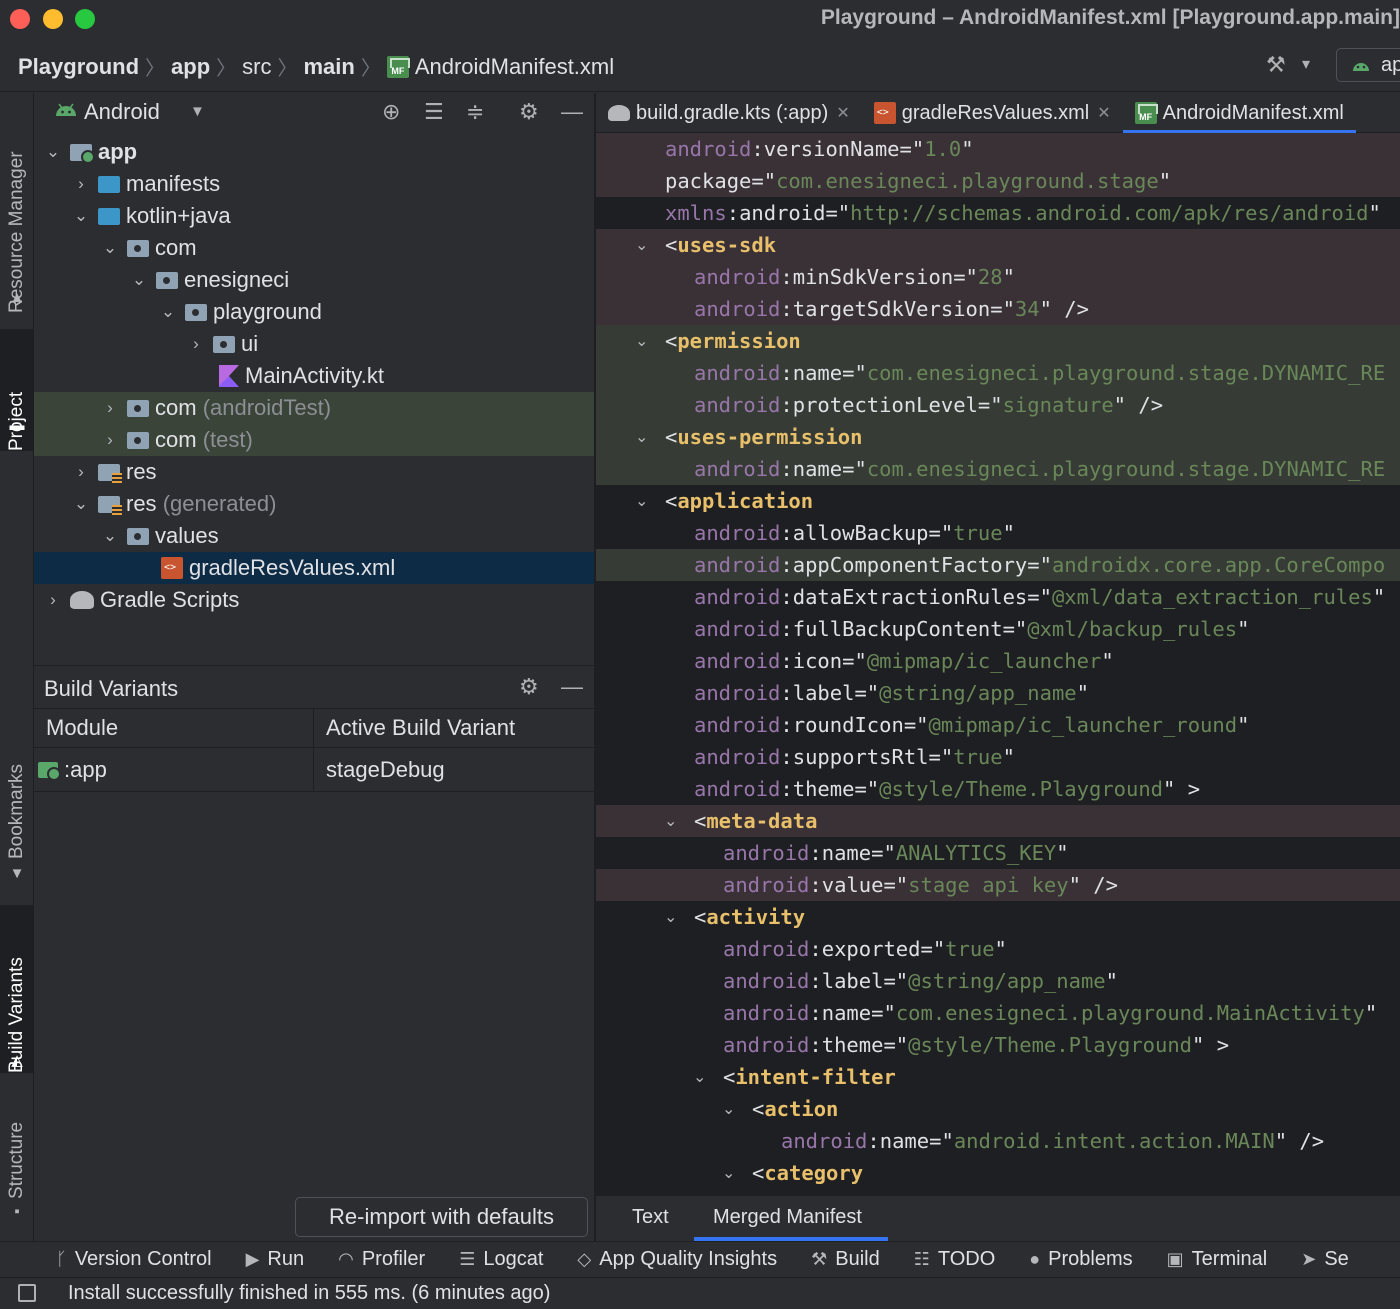 Image resolution: width=1400 pixels, height=1309 pixels. What do you see at coordinates (78, 67) in the screenshot?
I see `breadcrumb-item-project: Playground` at bounding box center [78, 67].